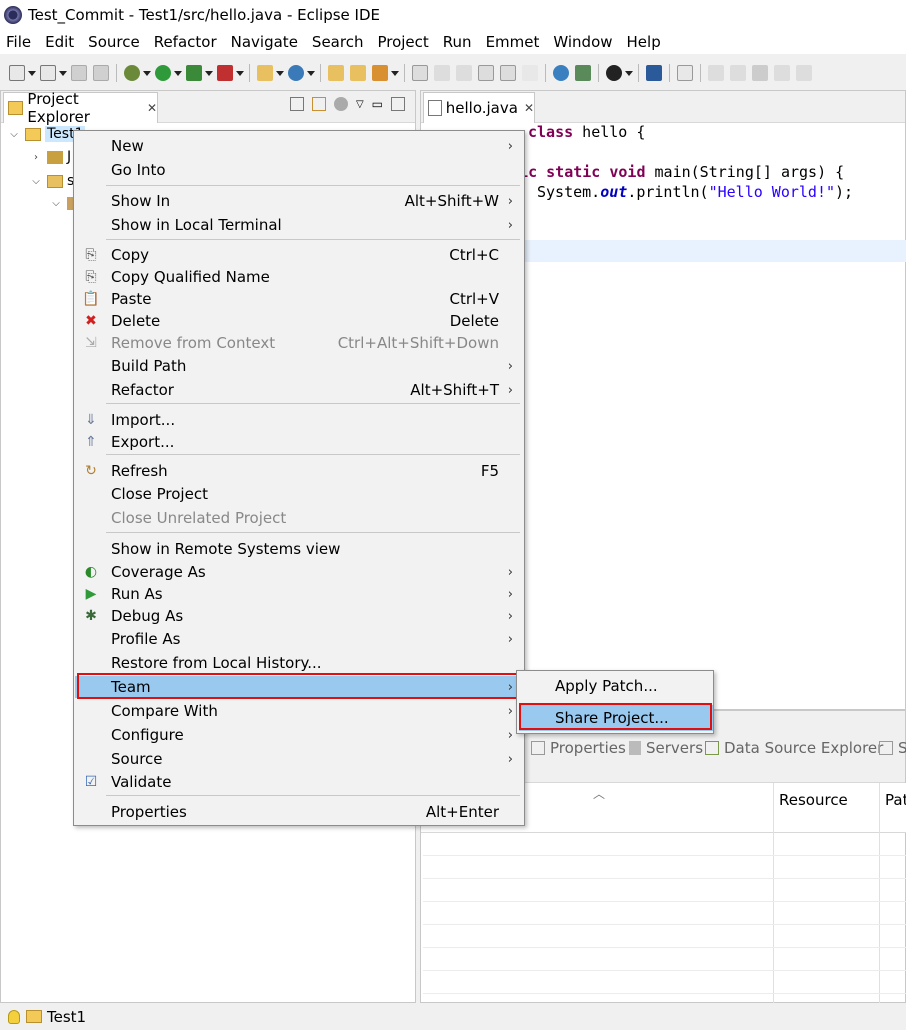 The height and width of the screenshot is (1030, 906). I want to click on filters-icon, so click(340, 104).